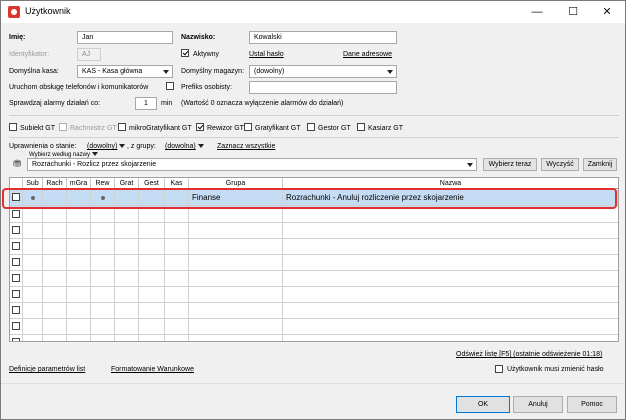 The height and width of the screenshot is (420, 626). Describe the element at coordinates (152, 369) in the screenshot. I see `formatowanie-link: Formatowanie Warunkowe` at that location.